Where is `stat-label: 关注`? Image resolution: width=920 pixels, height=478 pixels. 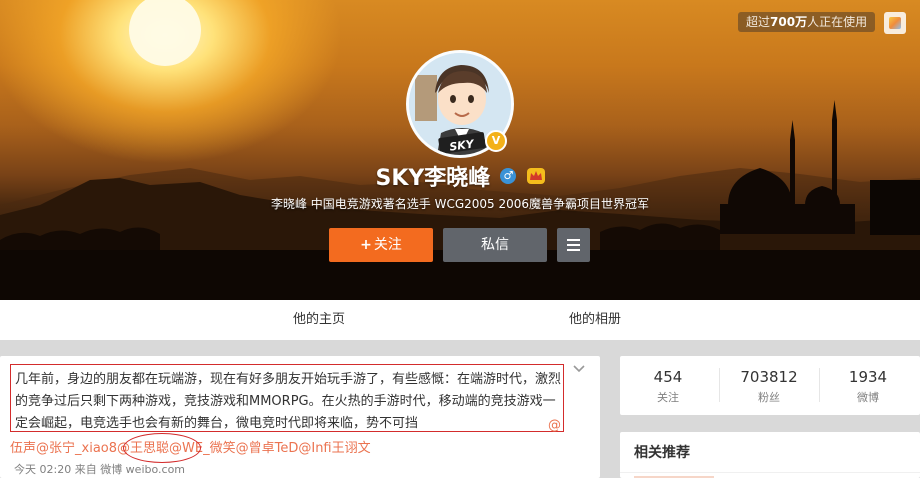
stat-label: 关注 is located at coordinates (668, 397).